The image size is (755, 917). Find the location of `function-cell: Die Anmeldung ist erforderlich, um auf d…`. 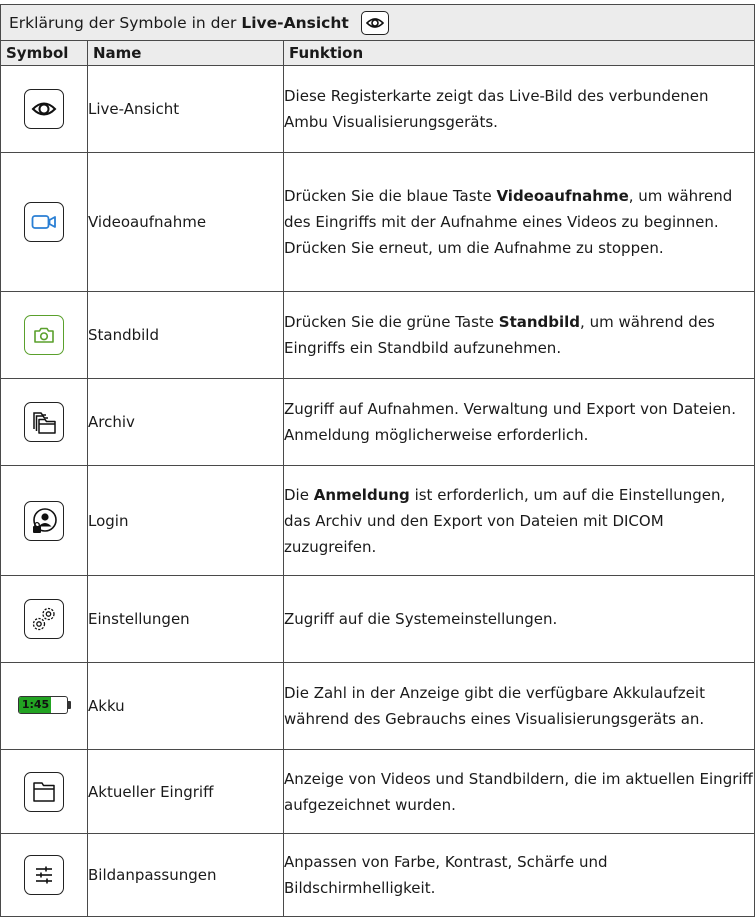

function-cell: Die Anmeldung ist erforderlich, um auf d… is located at coordinates (518, 520).